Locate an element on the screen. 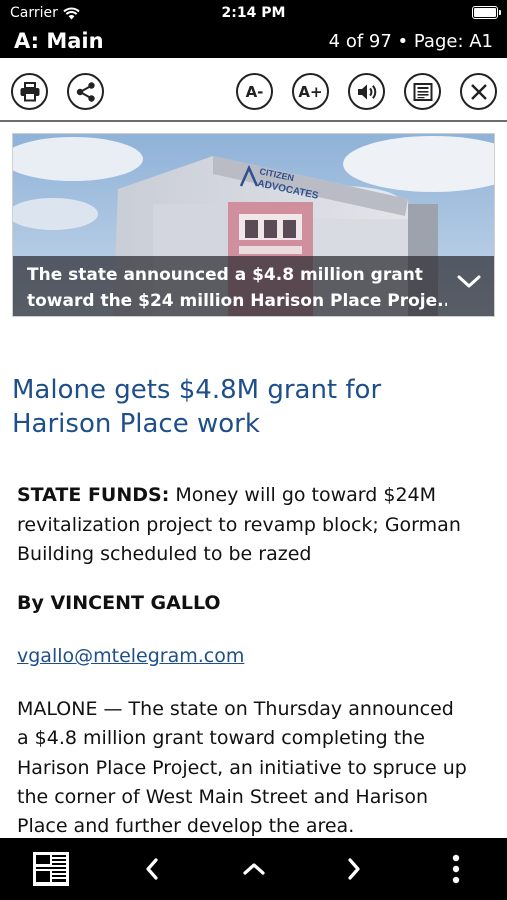 The height and width of the screenshot is (900, 507). speaker-icon is located at coordinates (366, 91).